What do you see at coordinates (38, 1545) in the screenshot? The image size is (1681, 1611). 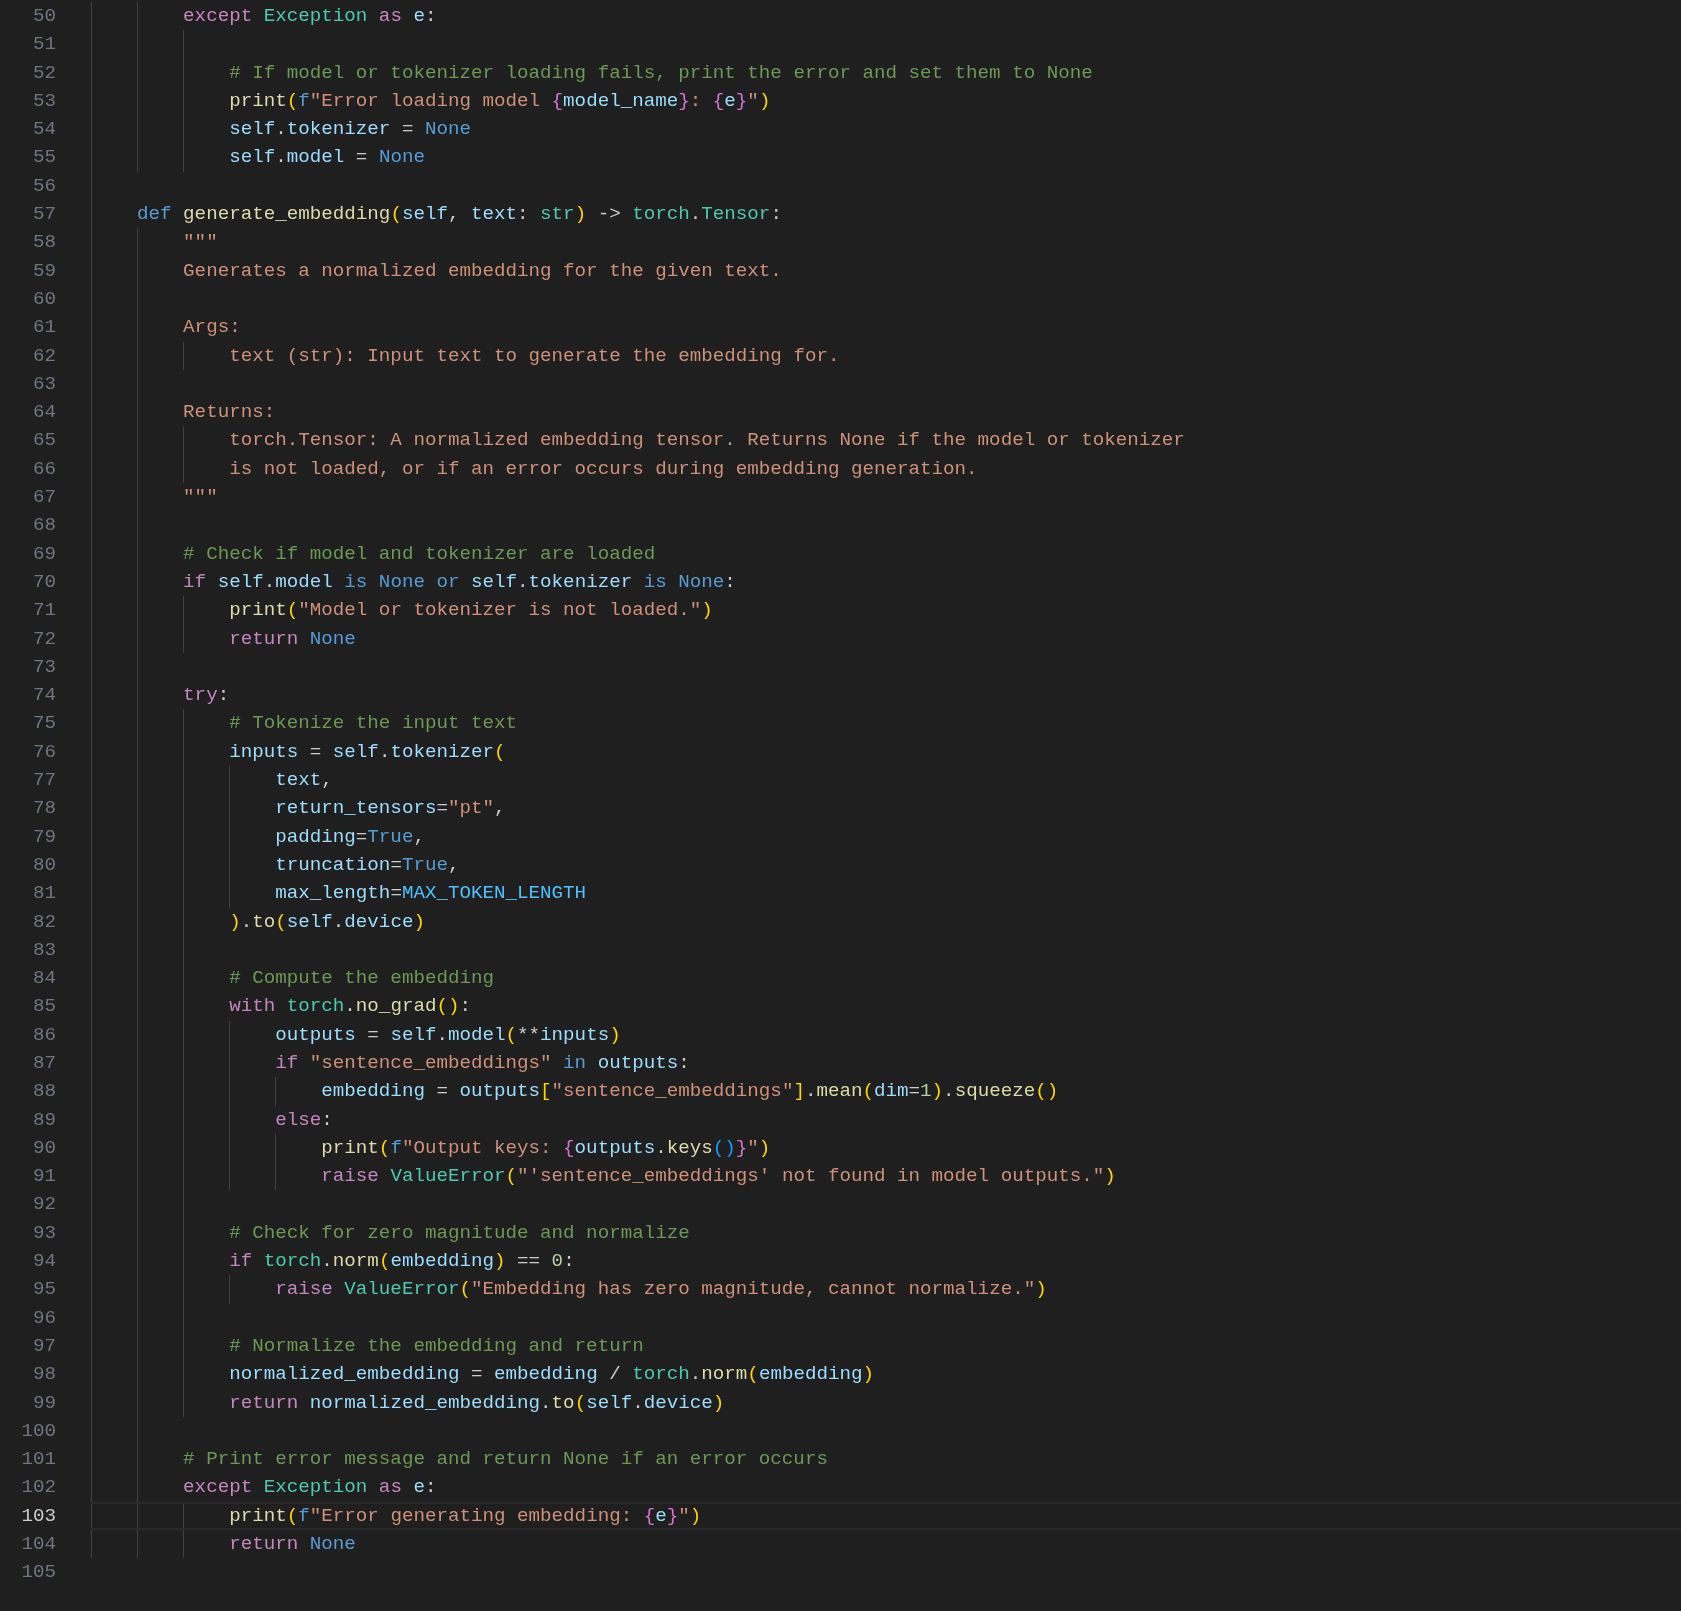 I see `line-number: 104` at bounding box center [38, 1545].